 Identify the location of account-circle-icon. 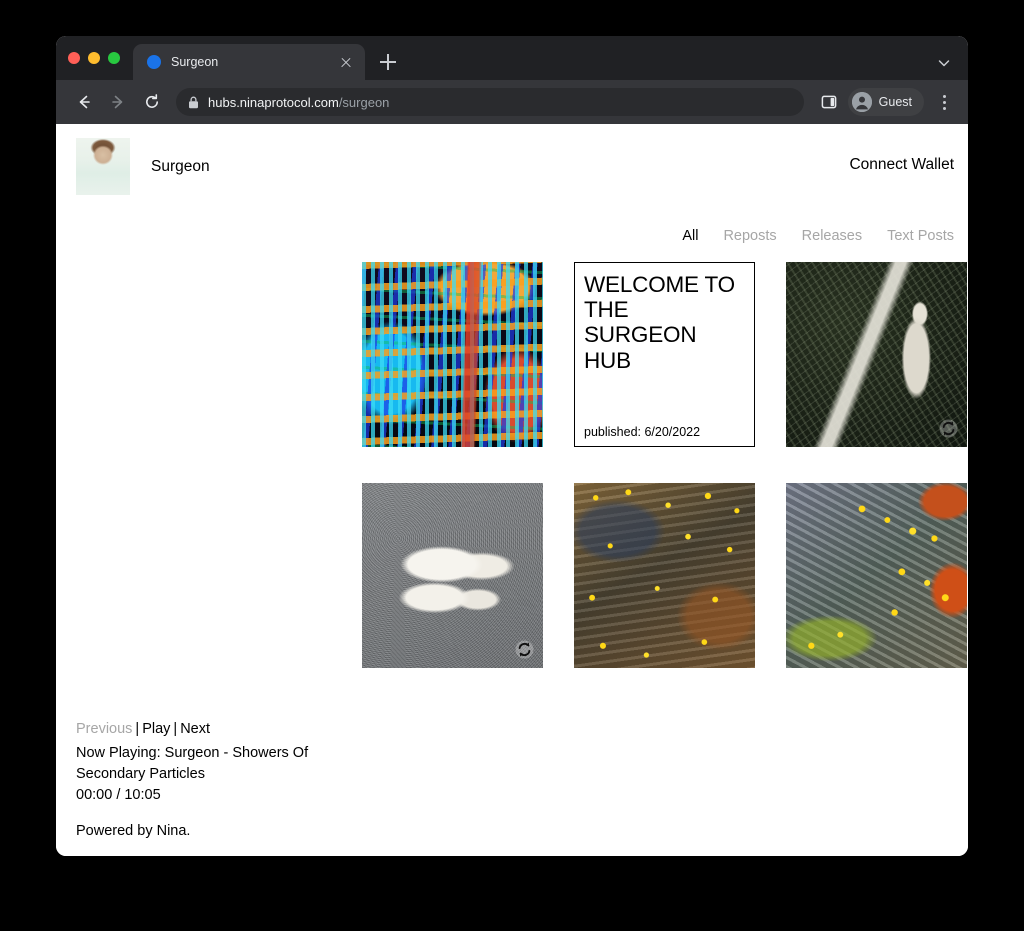
(861, 102).